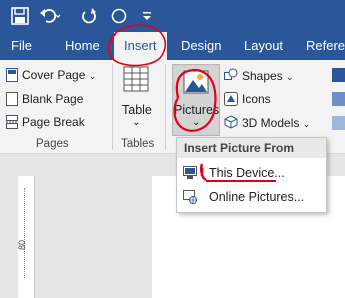 This screenshot has height=298, width=345. I want to click on tab-home: Home, so click(82, 46).